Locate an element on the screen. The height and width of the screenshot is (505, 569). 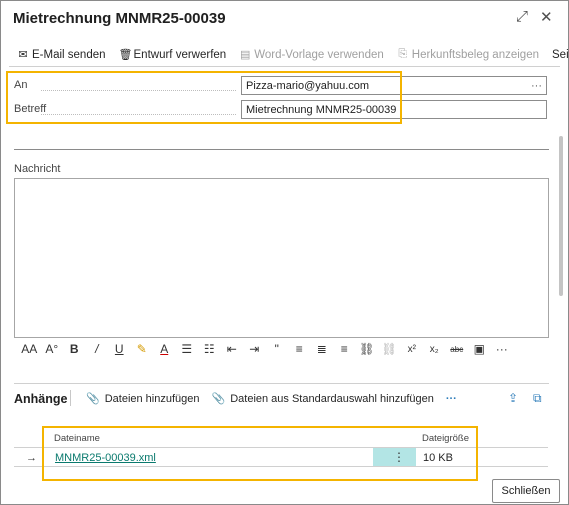
italic-icon: / is located at coordinates (97, 349).